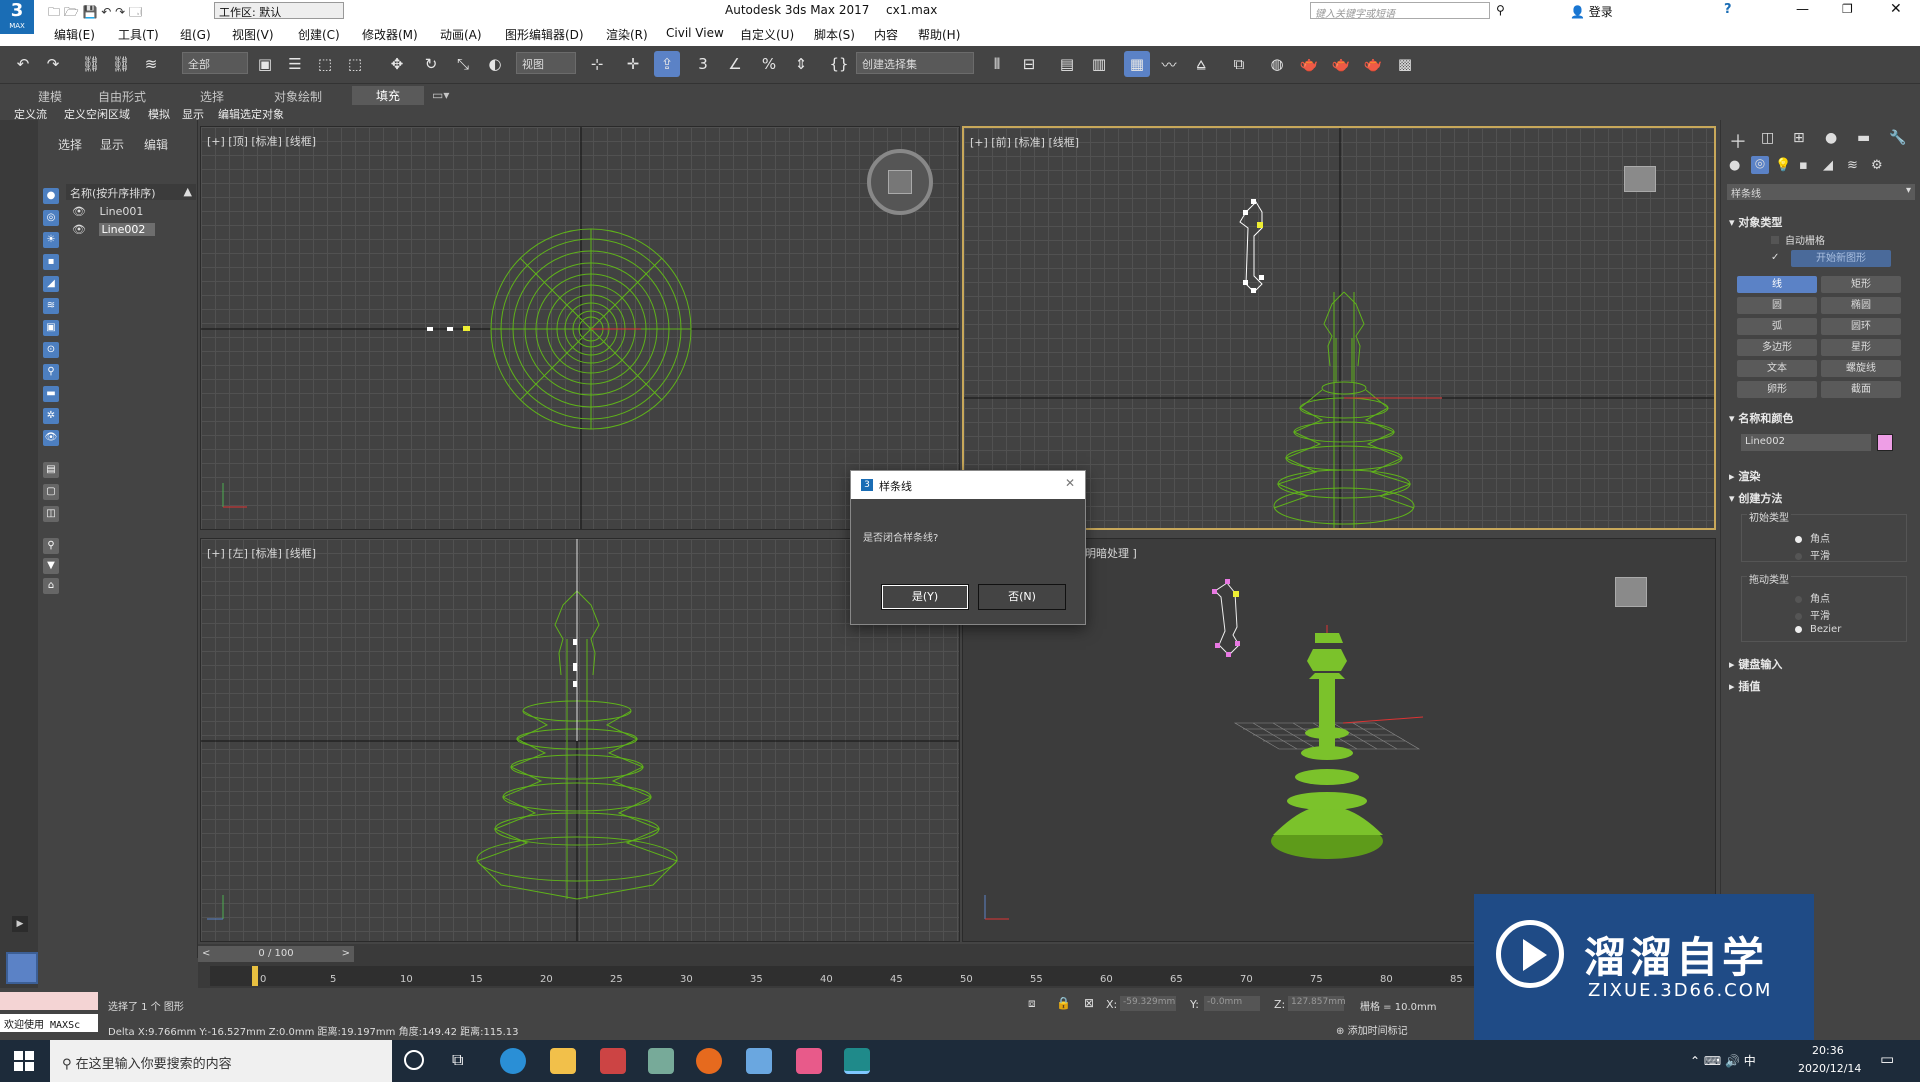 This screenshot has width=1920, height=1082. I want to click on next-frame-icon: >, so click(346, 954).